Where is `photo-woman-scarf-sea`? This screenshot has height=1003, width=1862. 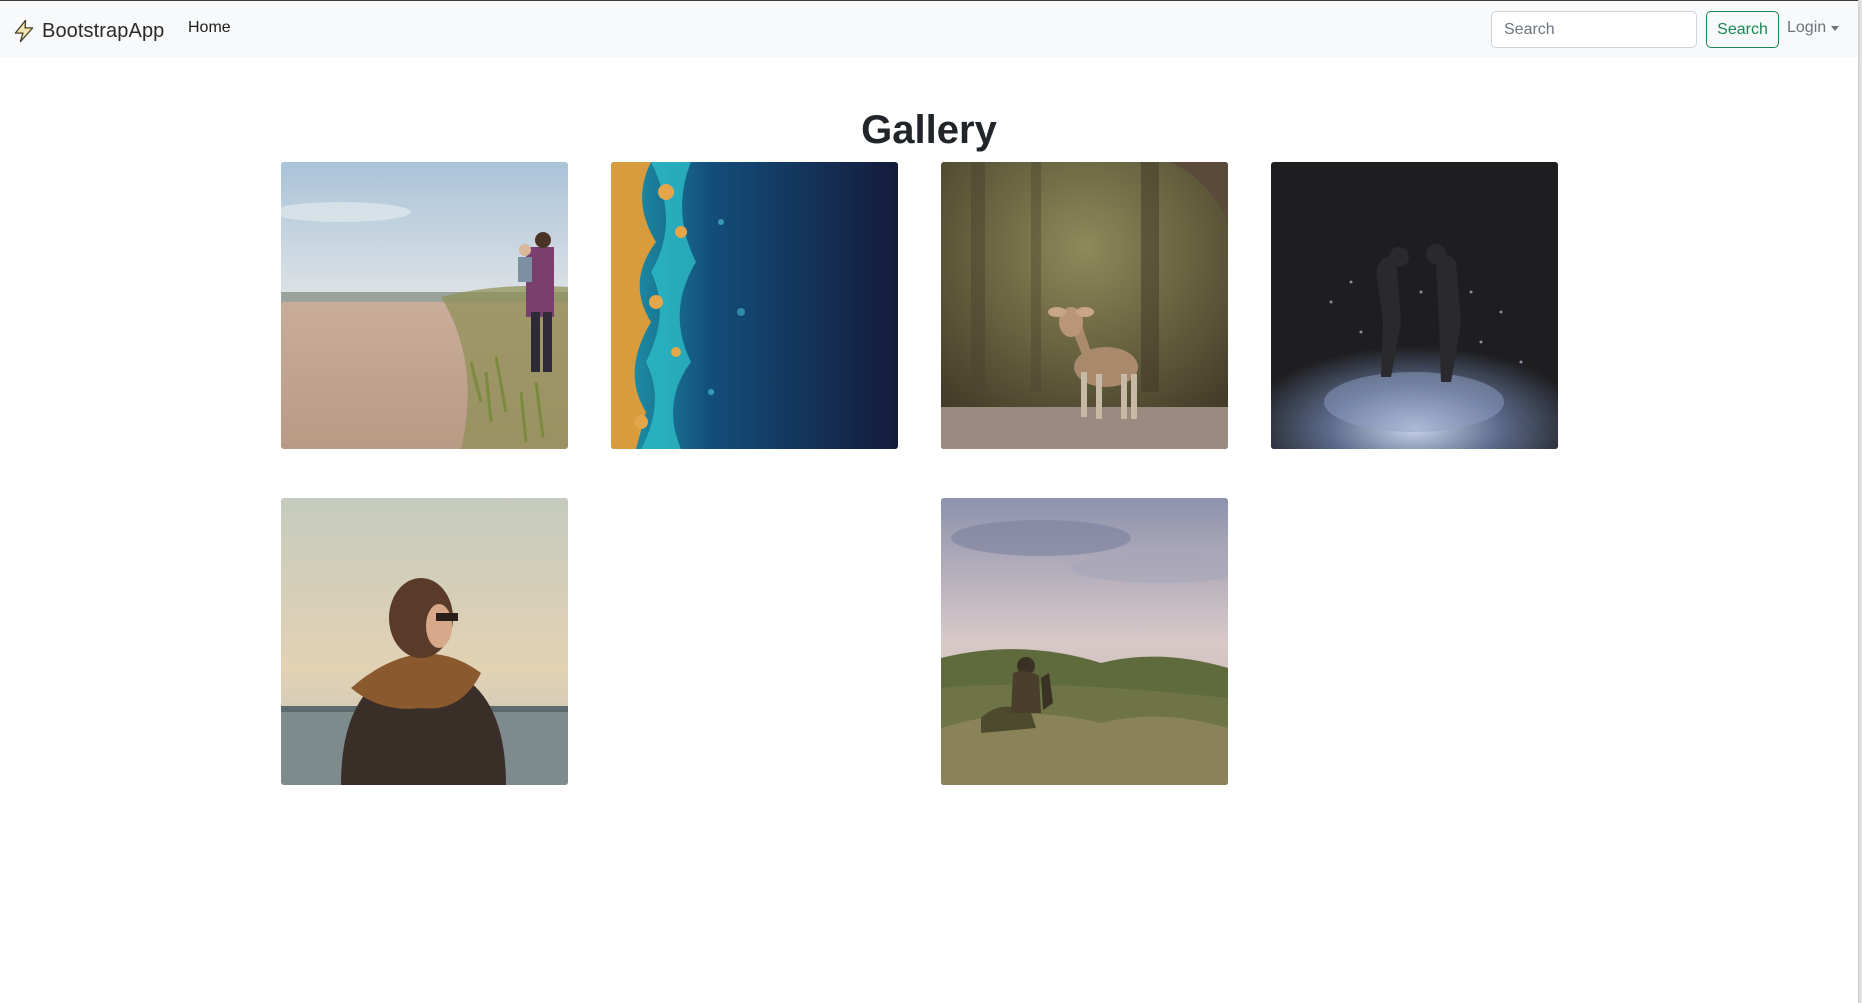 photo-woman-scarf-sea is located at coordinates (424, 641).